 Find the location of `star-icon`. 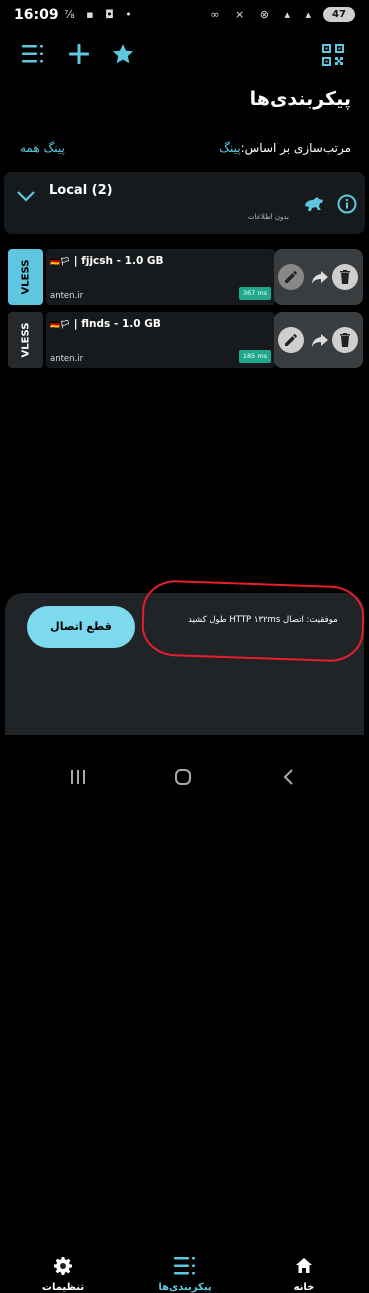

star-icon is located at coordinates (123, 56).